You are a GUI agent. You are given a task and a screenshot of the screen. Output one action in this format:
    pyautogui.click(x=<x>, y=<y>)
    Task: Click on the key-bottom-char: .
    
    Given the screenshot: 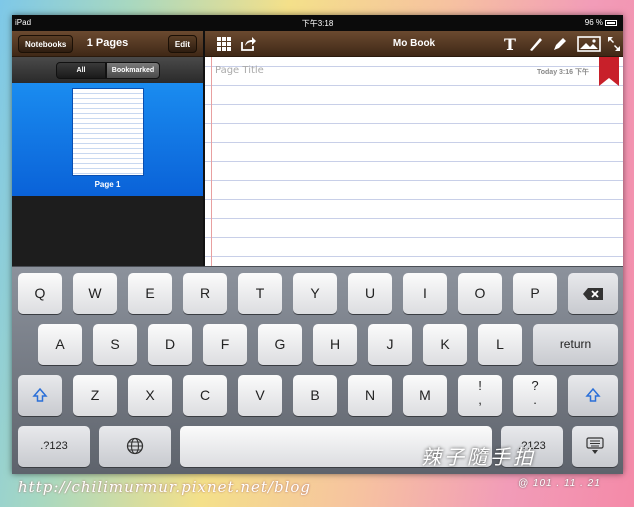 What is the action you would take?
    pyautogui.click(x=535, y=399)
    